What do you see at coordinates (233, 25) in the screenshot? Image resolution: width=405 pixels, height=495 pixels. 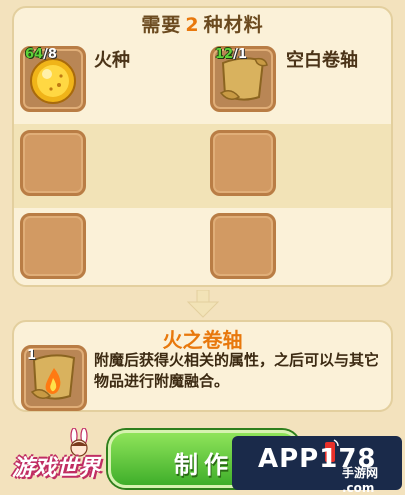 I see `header-suffix: 种材料` at bounding box center [233, 25].